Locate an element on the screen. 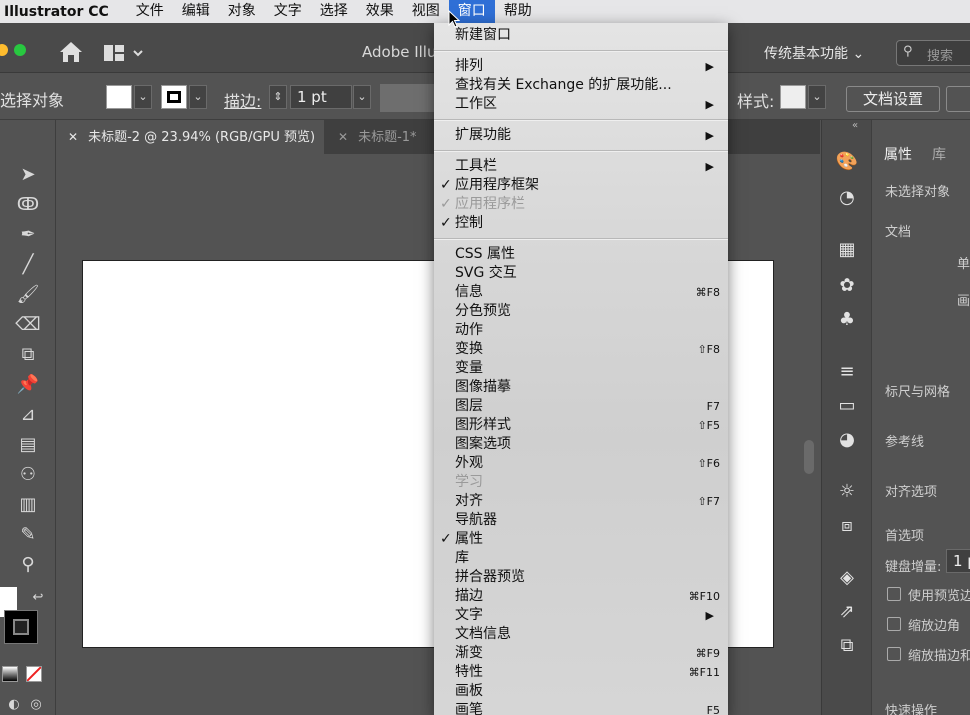 Image resolution: width=970 pixels, height=715 pixels. menu-item-separations-preview: 分色预览 is located at coordinates (581, 311).